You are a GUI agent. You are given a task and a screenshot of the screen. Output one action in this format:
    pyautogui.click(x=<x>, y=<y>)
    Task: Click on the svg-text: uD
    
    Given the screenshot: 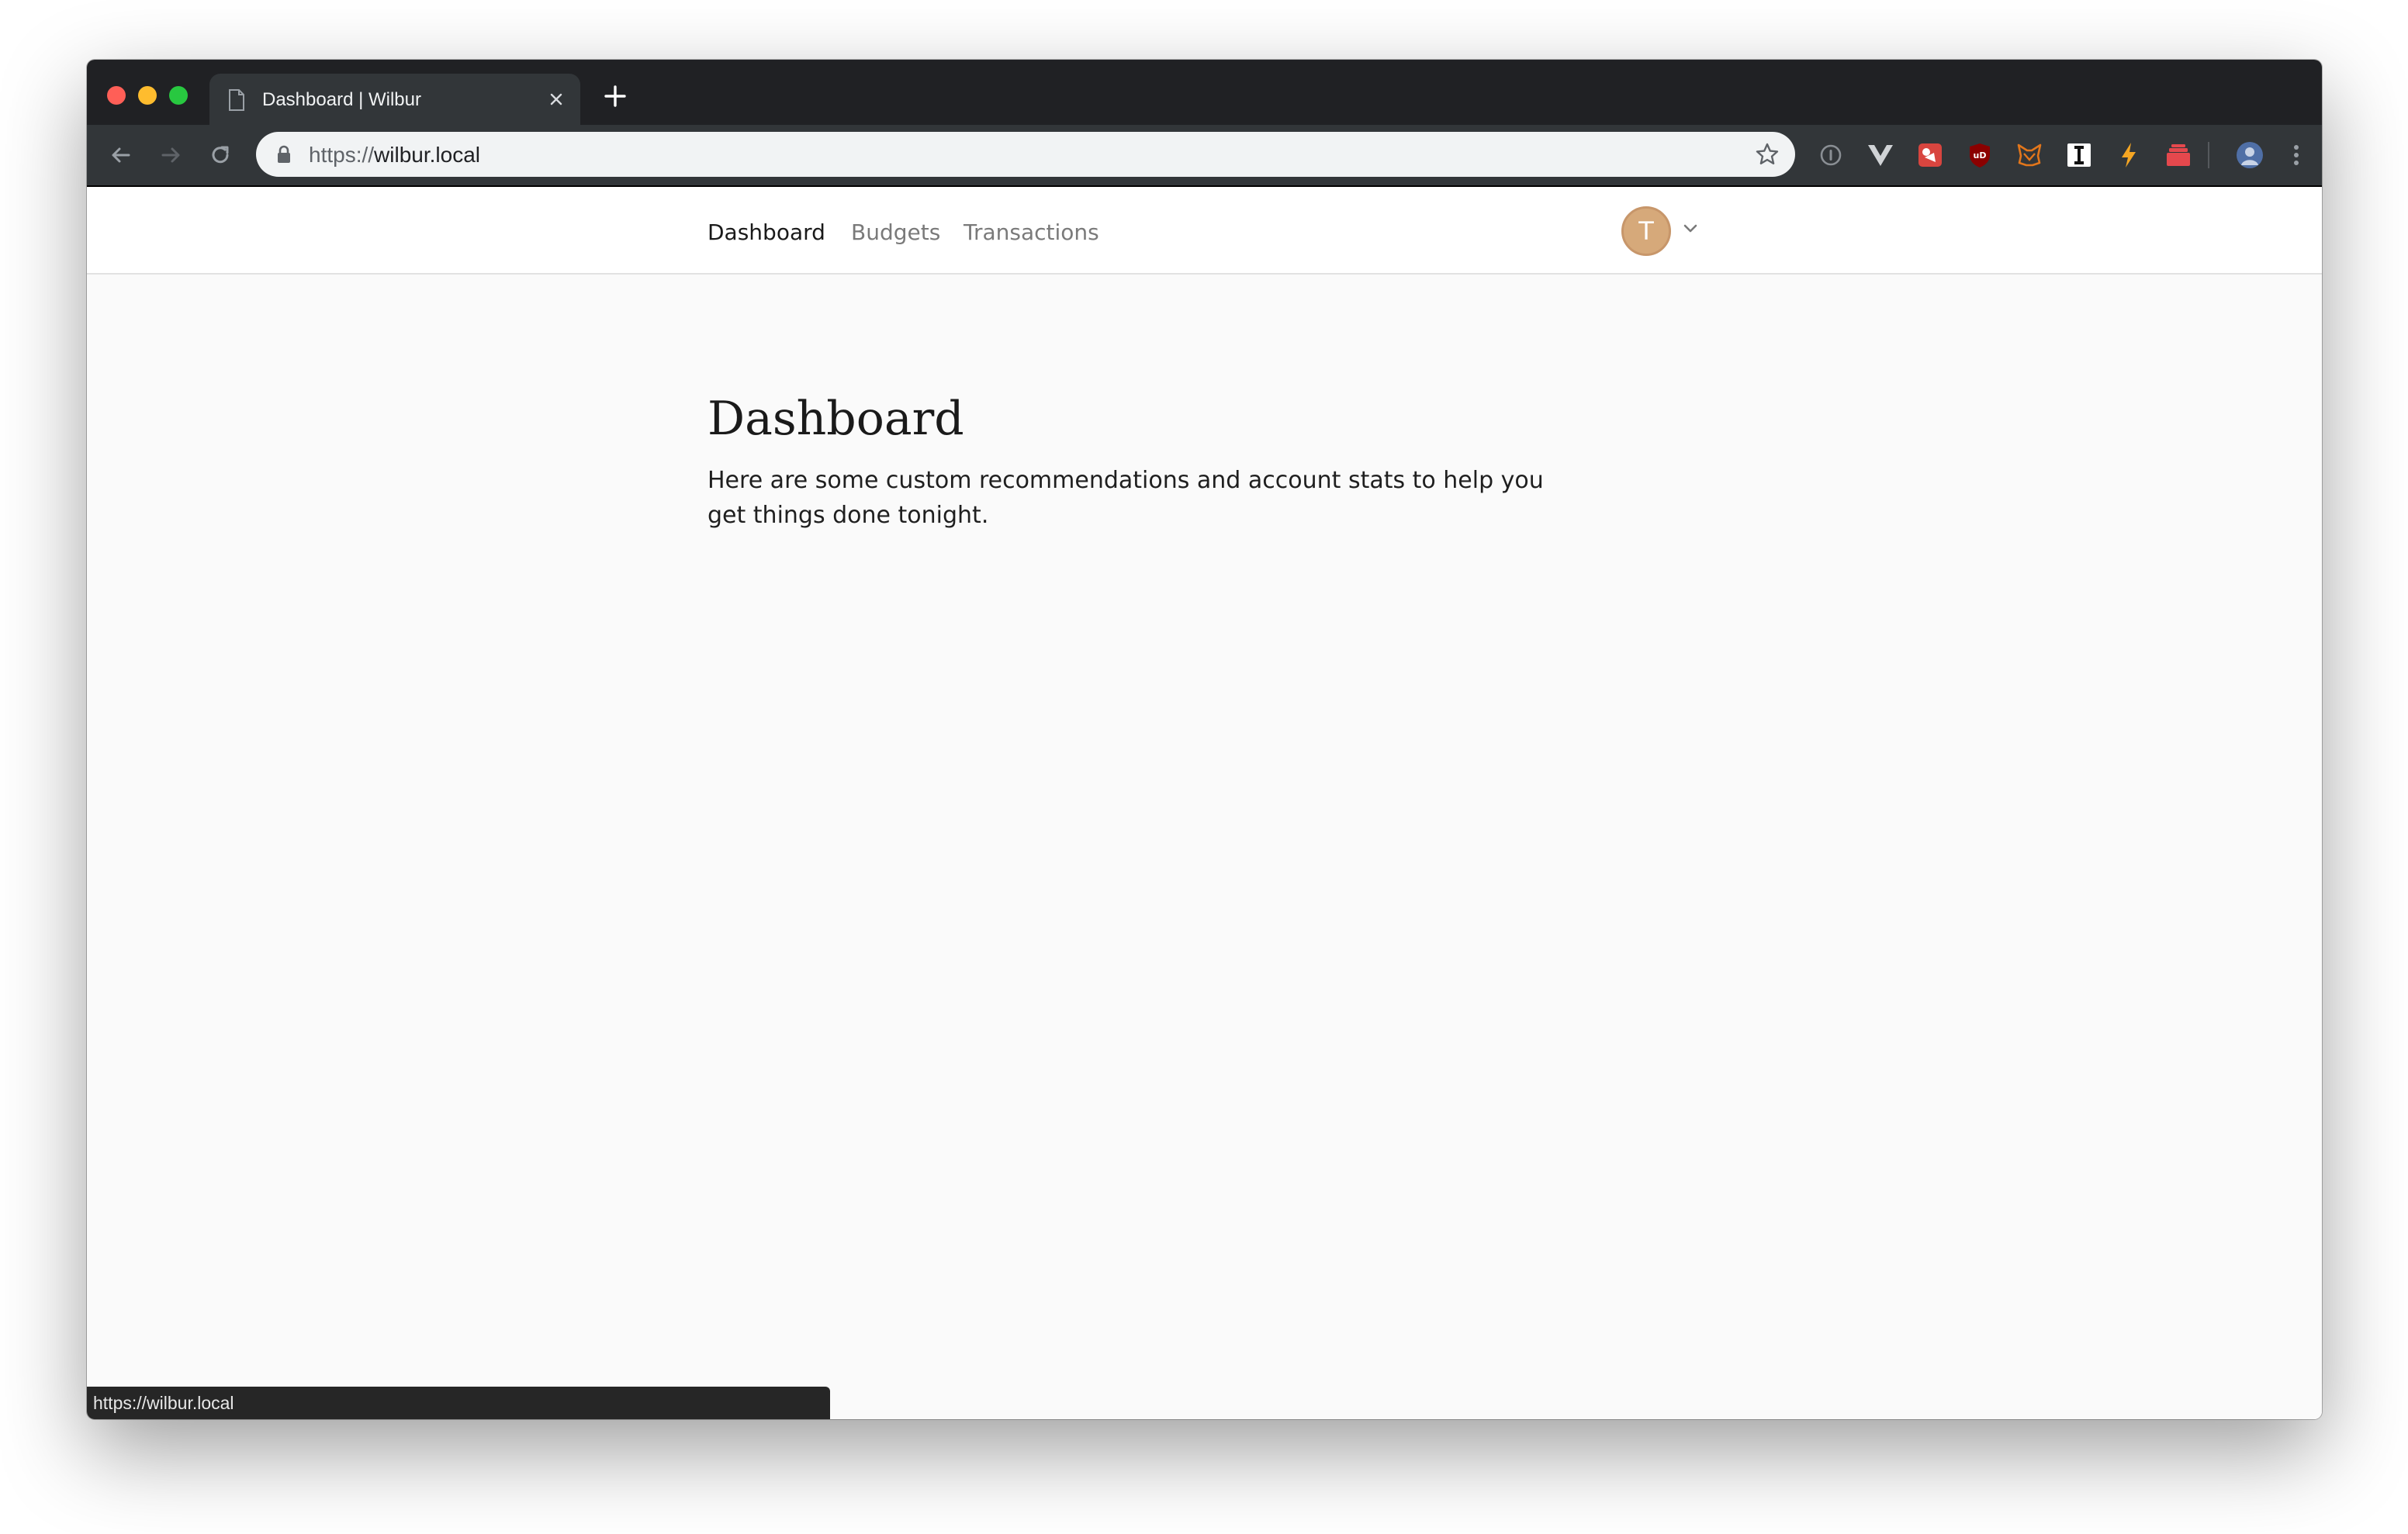 What is the action you would take?
    pyautogui.click(x=1980, y=155)
    